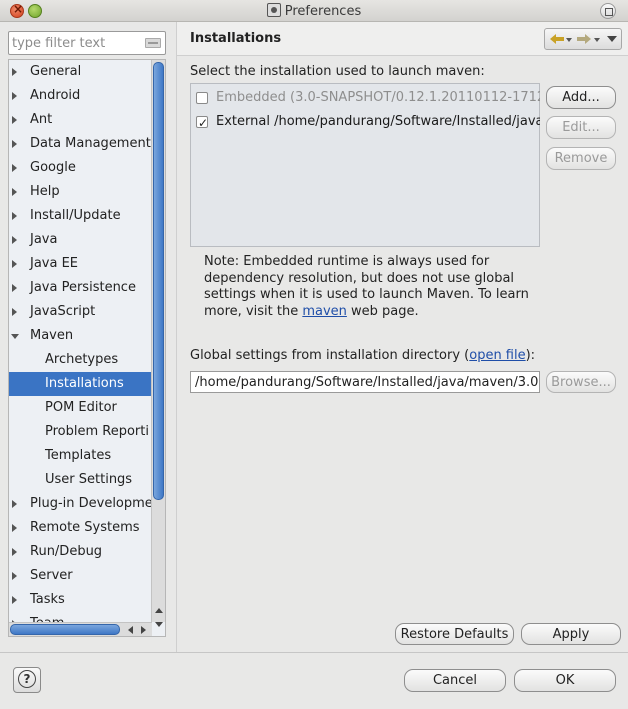 The height and width of the screenshot is (709, 628). Describe the element at coordinates (80, 480) in the screenshot. I see `tree-item-user-settings: User Settings` at that location.